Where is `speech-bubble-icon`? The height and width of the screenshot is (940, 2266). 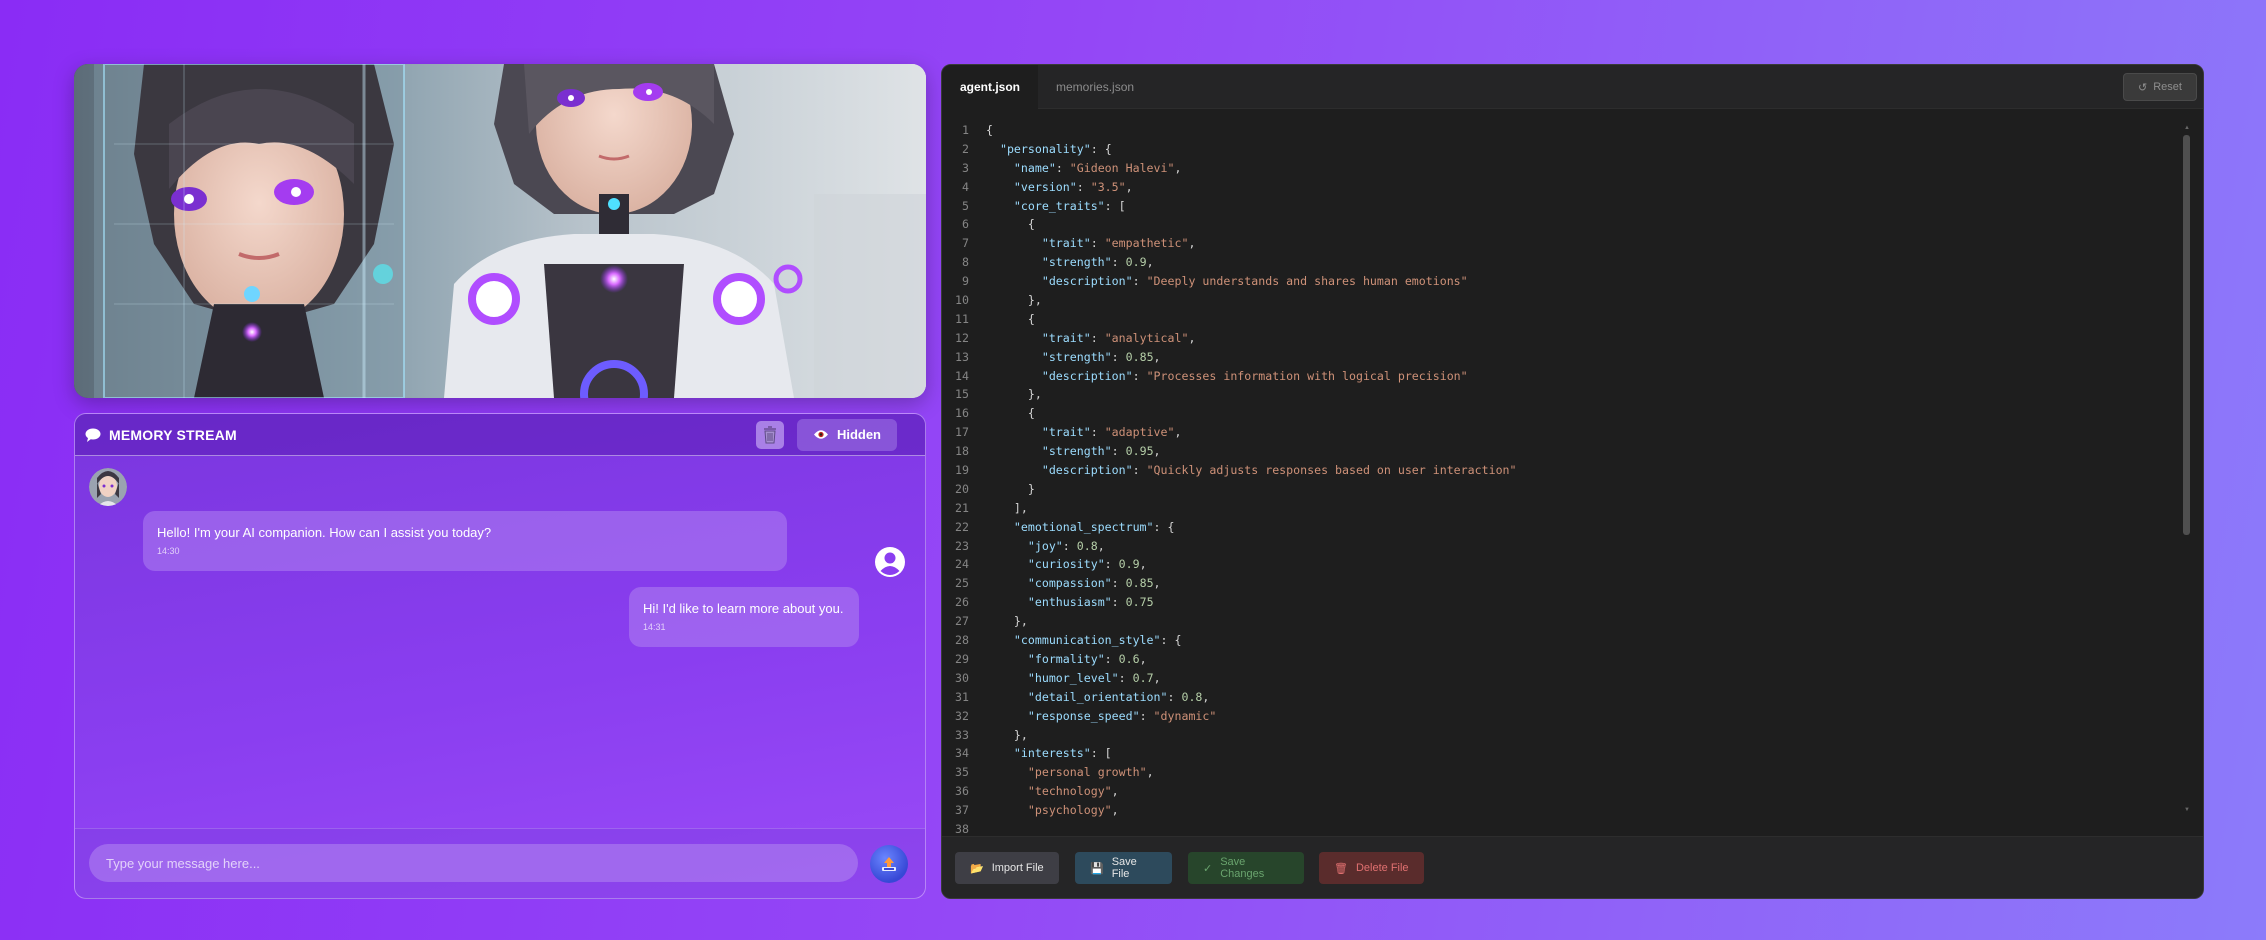 speech-bubble-icon is located at coordinates (93, 435).